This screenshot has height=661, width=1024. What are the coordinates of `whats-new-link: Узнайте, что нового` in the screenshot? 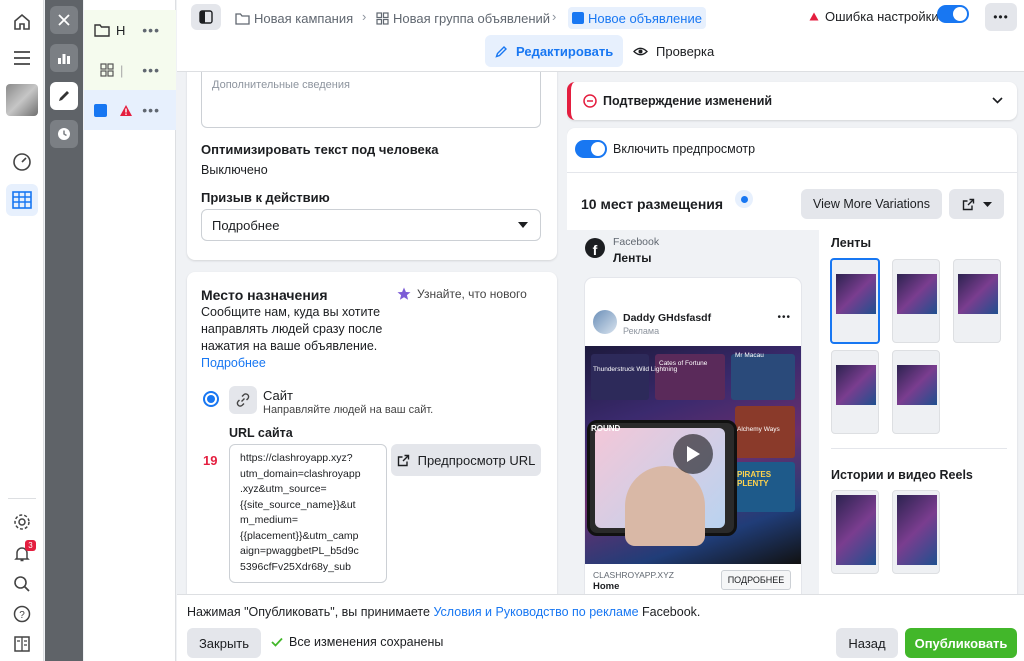 It's located at (462, 294).